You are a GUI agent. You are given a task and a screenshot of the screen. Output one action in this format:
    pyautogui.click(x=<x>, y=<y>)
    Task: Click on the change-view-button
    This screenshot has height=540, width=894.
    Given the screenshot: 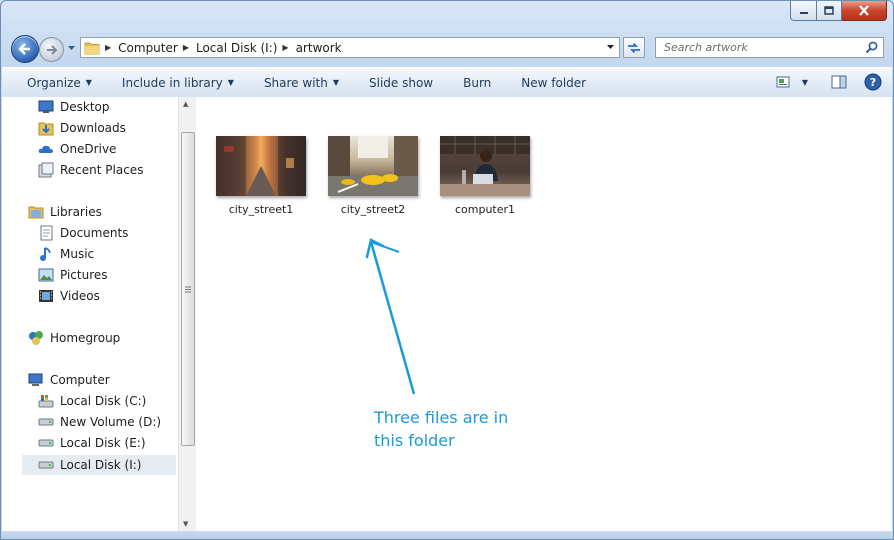 What is the action you would take?
    pyautogui.click(x=783, y=82)
    